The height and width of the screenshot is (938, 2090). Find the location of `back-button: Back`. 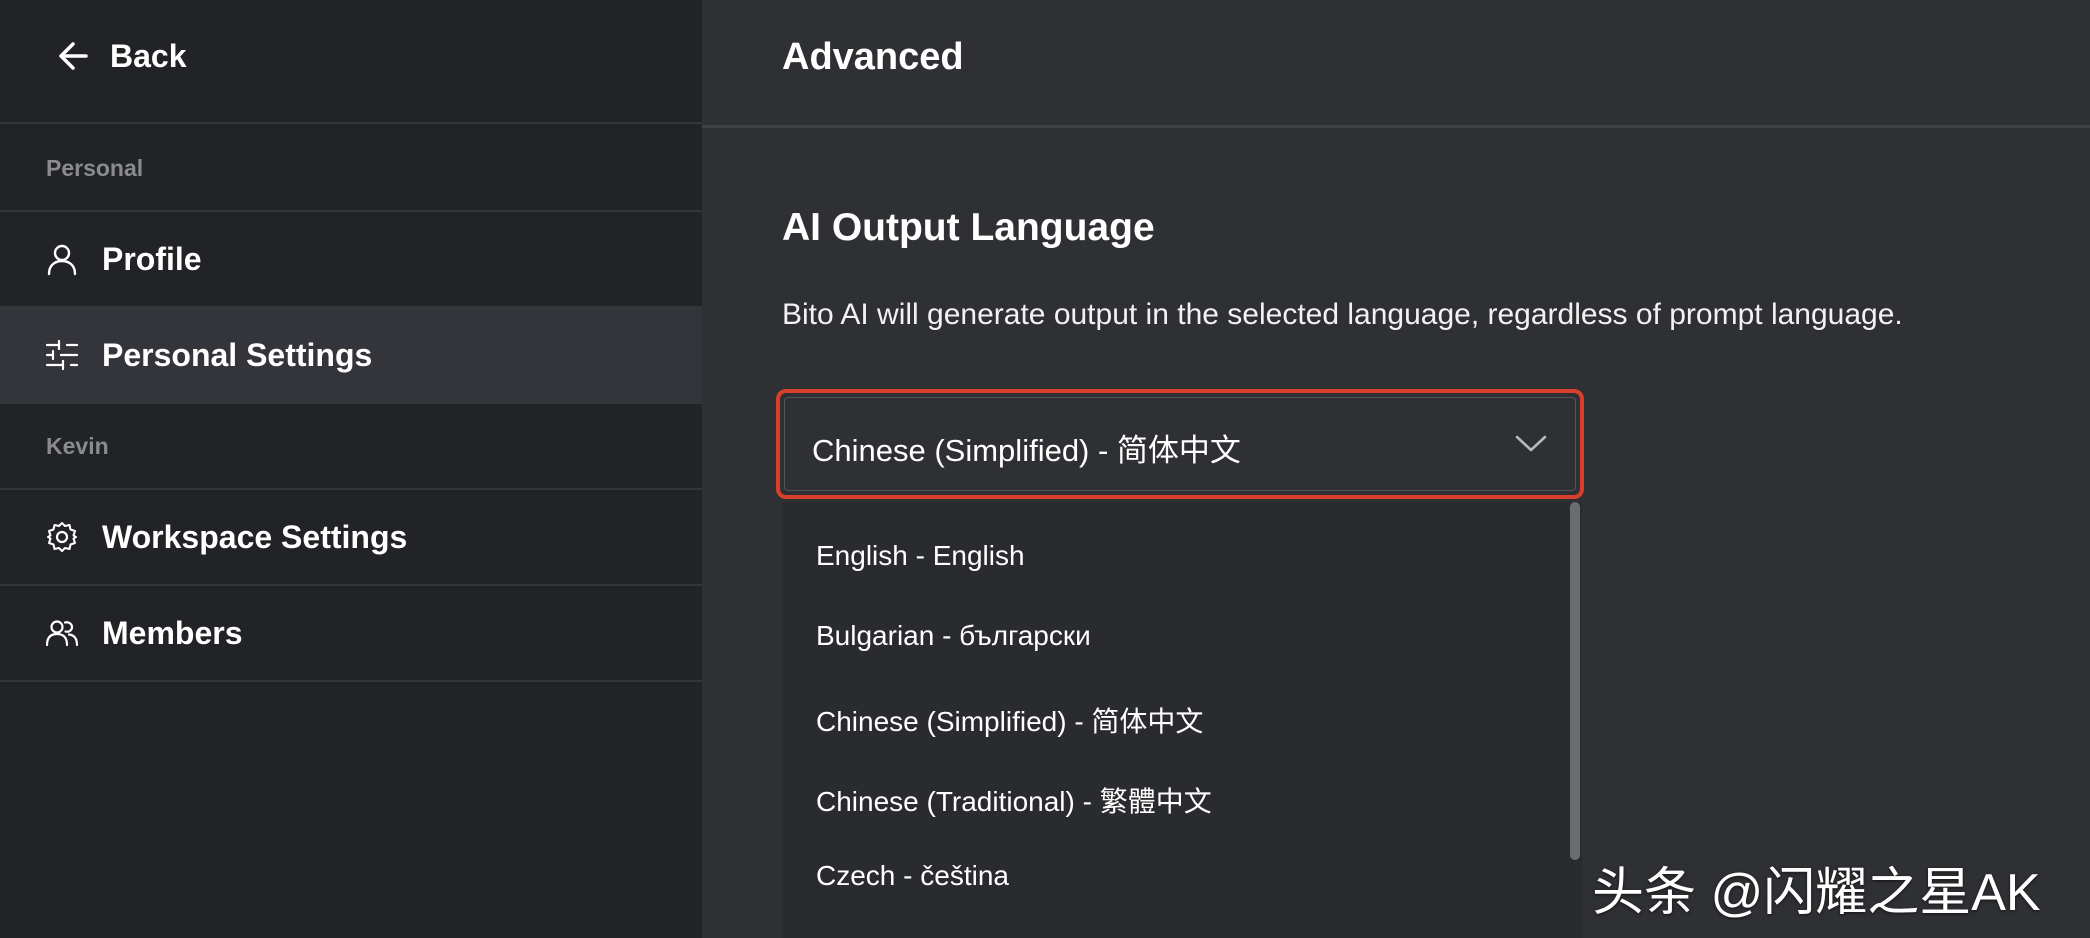

back-button: Back is located at coordinates (121, 56).